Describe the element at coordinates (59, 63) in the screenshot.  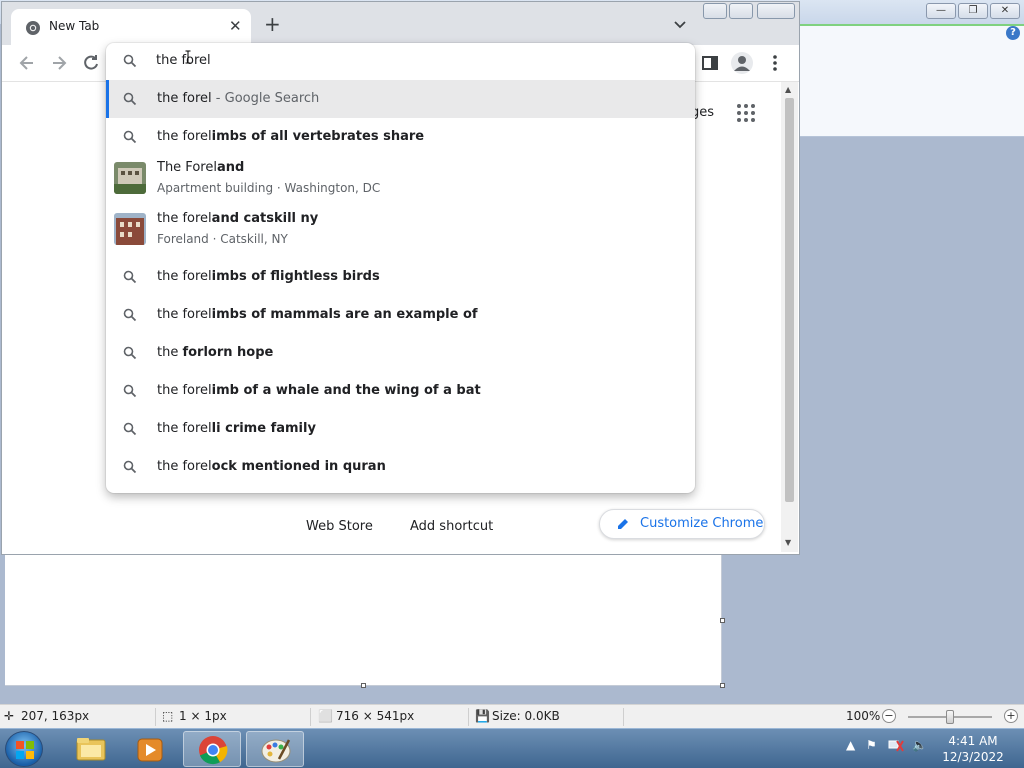
I see `forward-arrow-icon` at that location.